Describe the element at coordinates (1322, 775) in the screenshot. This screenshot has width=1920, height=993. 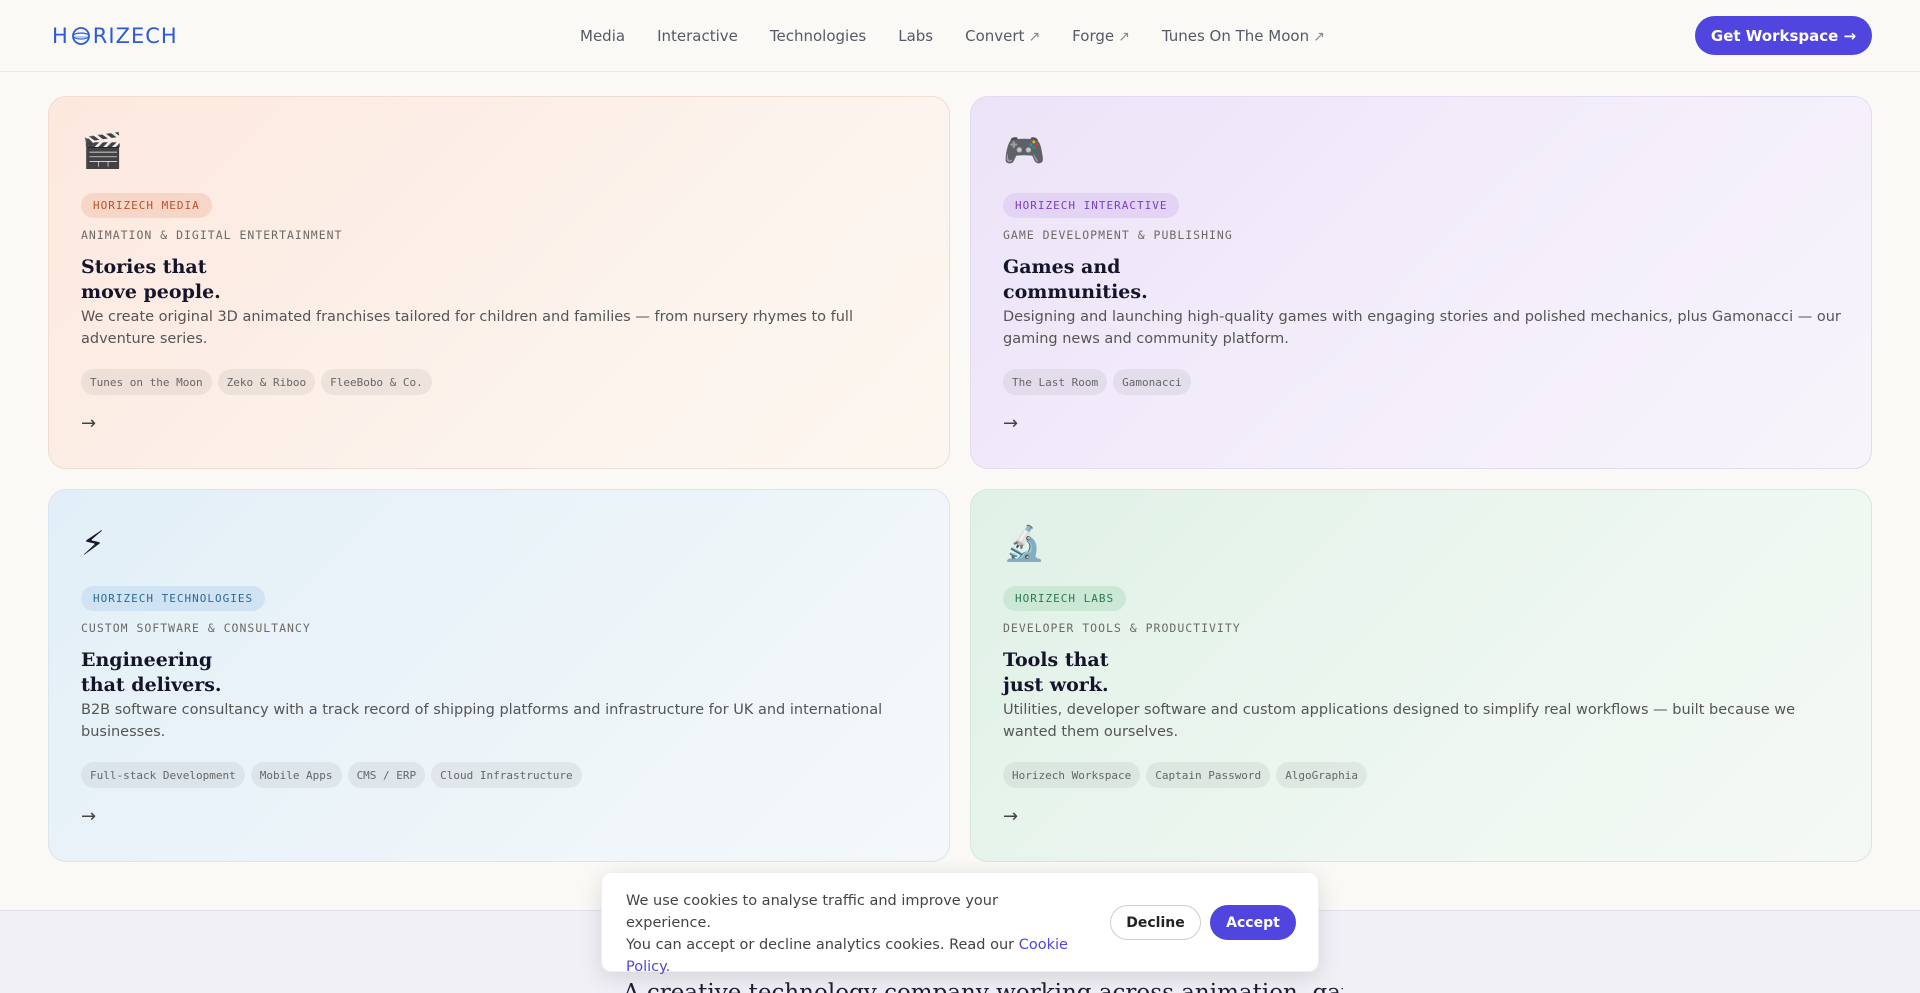
I see `tag: AlgoGraphia` at that location.